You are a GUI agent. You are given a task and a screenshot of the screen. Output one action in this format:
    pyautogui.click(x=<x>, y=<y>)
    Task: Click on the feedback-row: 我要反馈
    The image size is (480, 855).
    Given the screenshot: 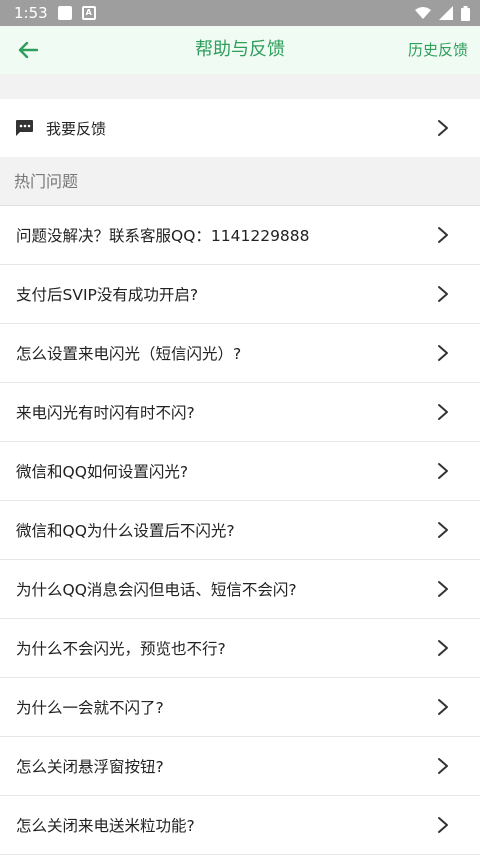 What is the action you would take?
    pyautogui.click(x=240, y=128)
    